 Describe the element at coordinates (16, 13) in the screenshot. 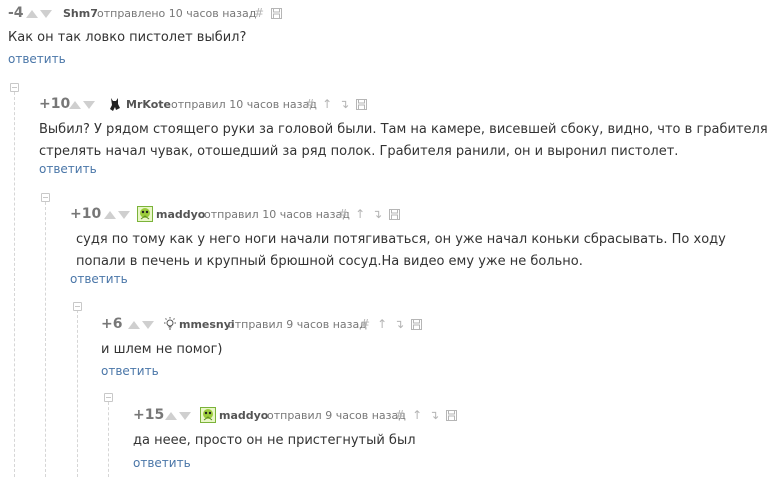

I see `comment-rating: -4` at that location.